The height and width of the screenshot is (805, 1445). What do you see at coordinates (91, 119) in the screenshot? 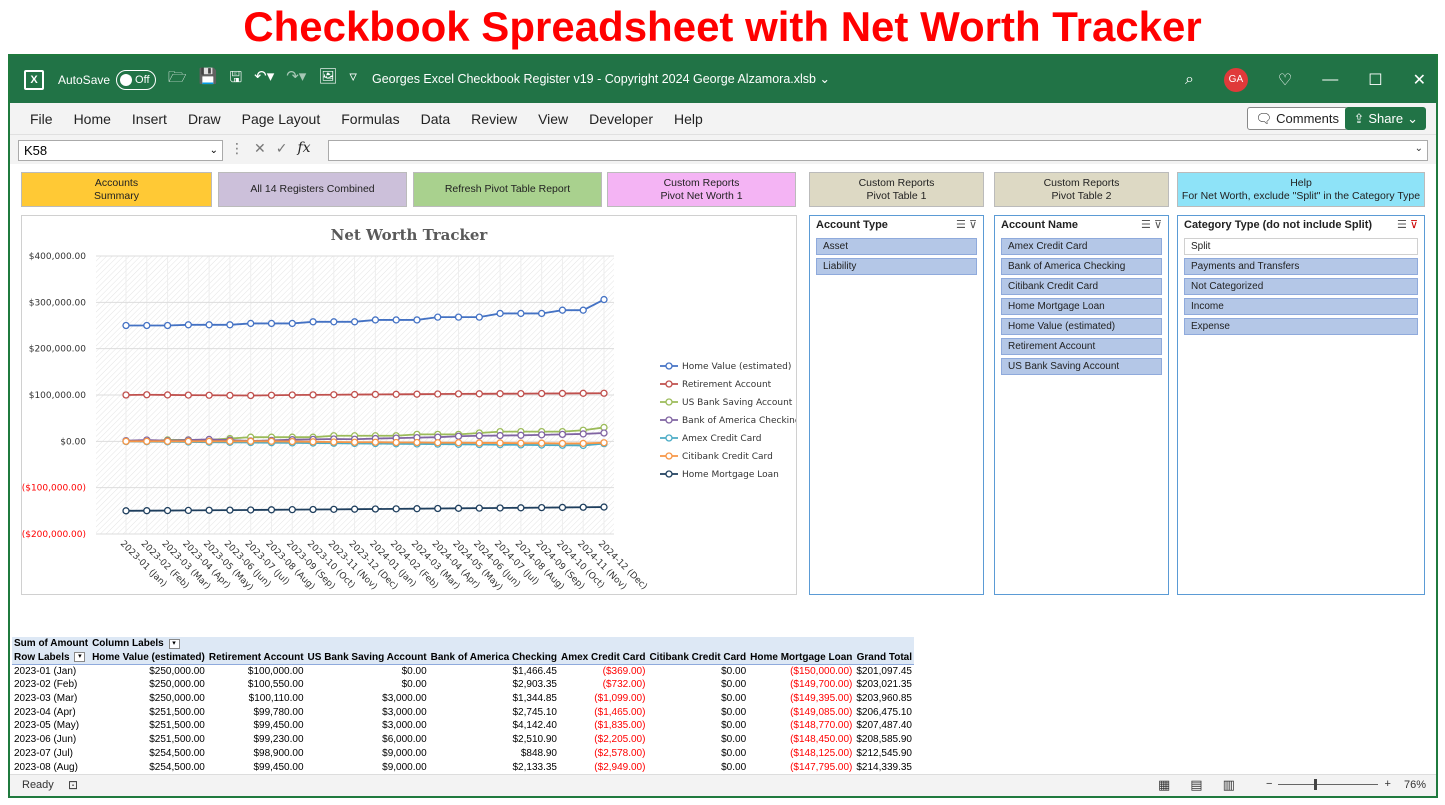
I see `tab-home: Home` at bounding box center [91, 119].